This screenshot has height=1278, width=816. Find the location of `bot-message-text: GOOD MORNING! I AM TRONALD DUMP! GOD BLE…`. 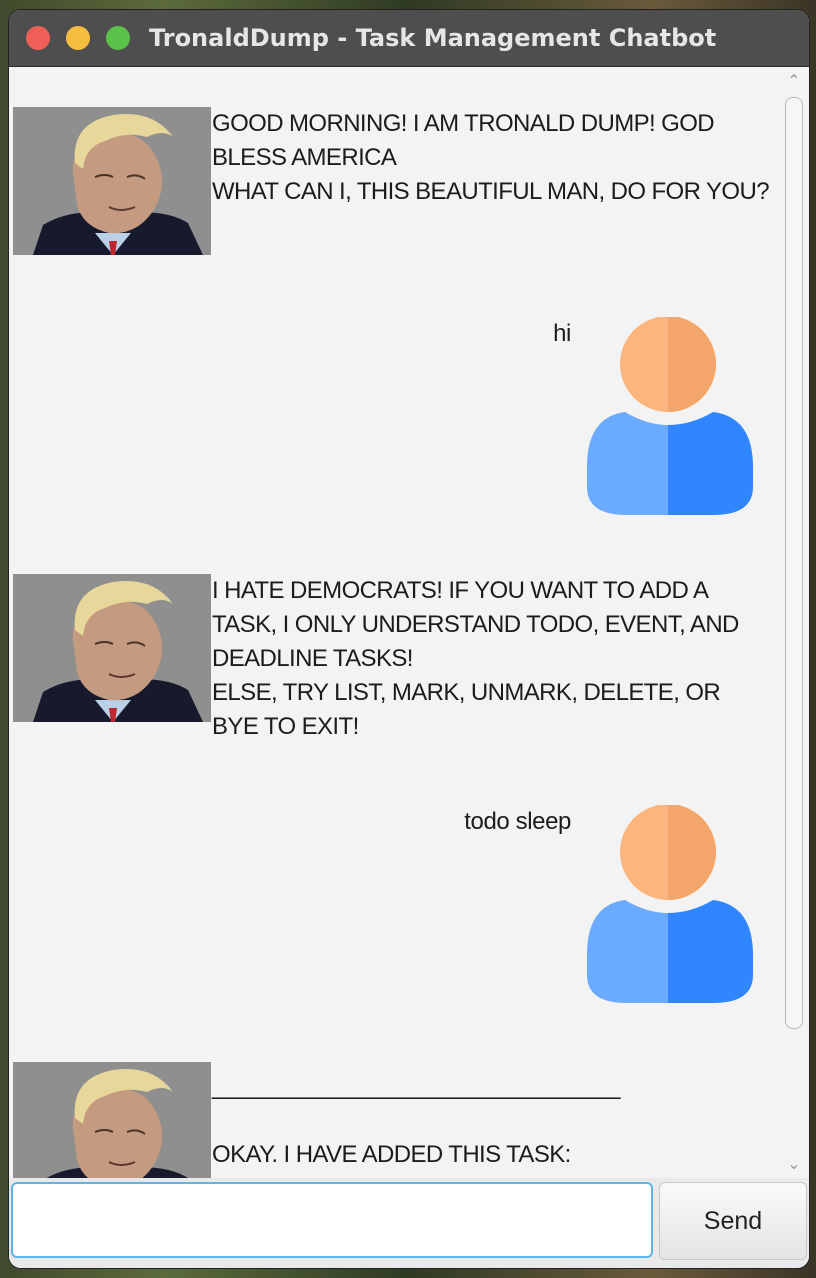

bot-message-text: GOOD MORNING! I AM TRONALD DUMP! GOD BLE… is located at coordinates (491, 157).